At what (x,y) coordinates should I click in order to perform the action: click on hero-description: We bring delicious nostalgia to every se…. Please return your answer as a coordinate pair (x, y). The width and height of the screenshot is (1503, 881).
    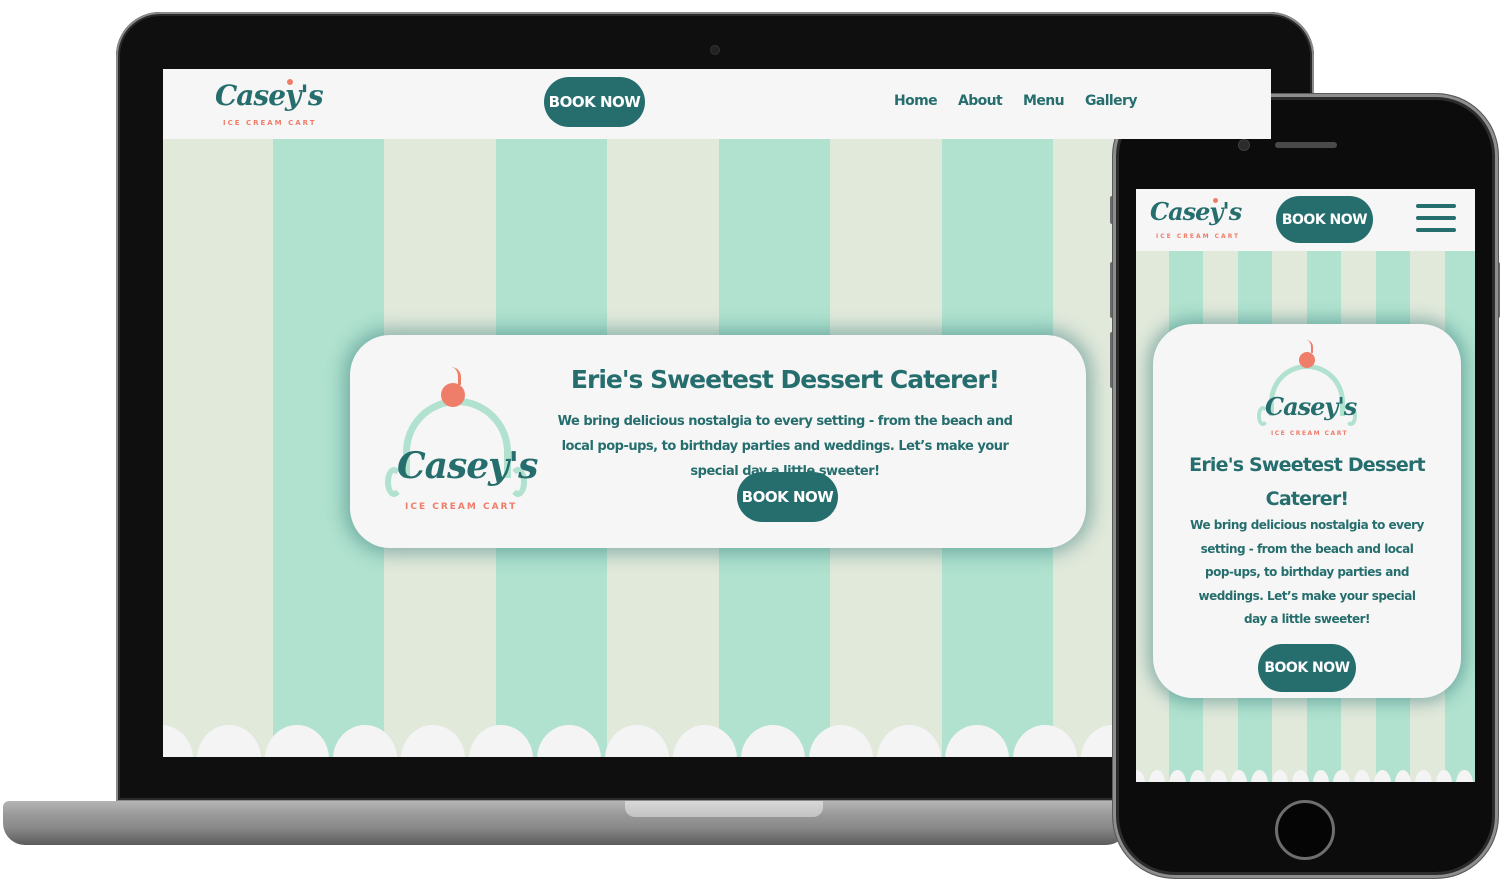
    Looking at the image, I should click on (1307, 572).